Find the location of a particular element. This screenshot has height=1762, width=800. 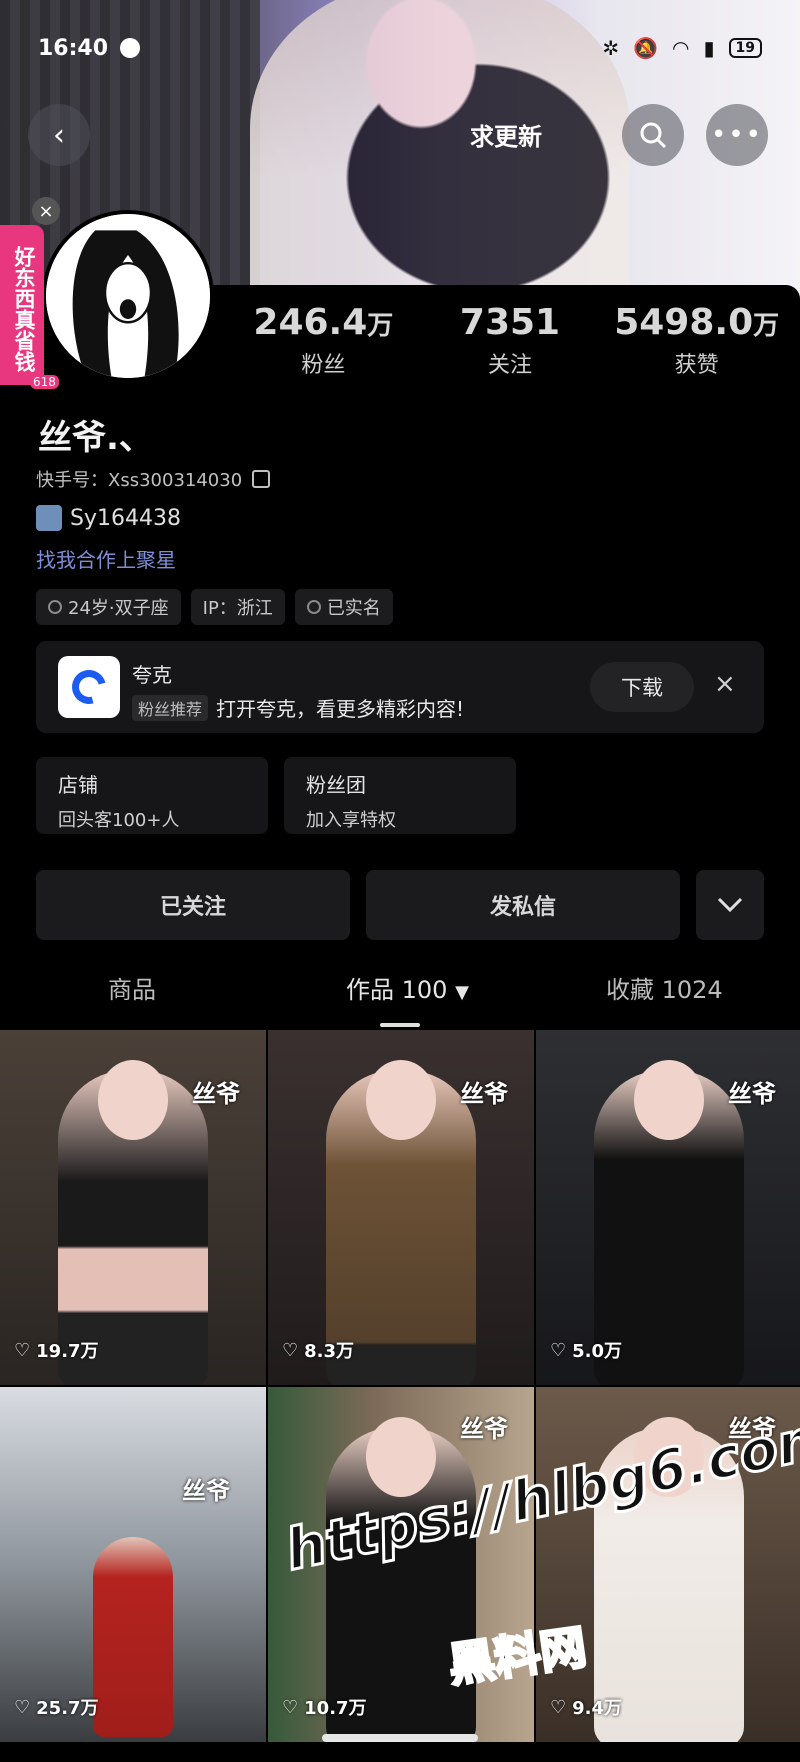

signal-icon: ▮ is located at coordinates (709, 48).